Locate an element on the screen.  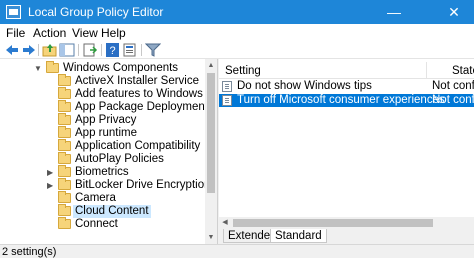
show-hide-tree-icon is located at coordinates (67, 50).